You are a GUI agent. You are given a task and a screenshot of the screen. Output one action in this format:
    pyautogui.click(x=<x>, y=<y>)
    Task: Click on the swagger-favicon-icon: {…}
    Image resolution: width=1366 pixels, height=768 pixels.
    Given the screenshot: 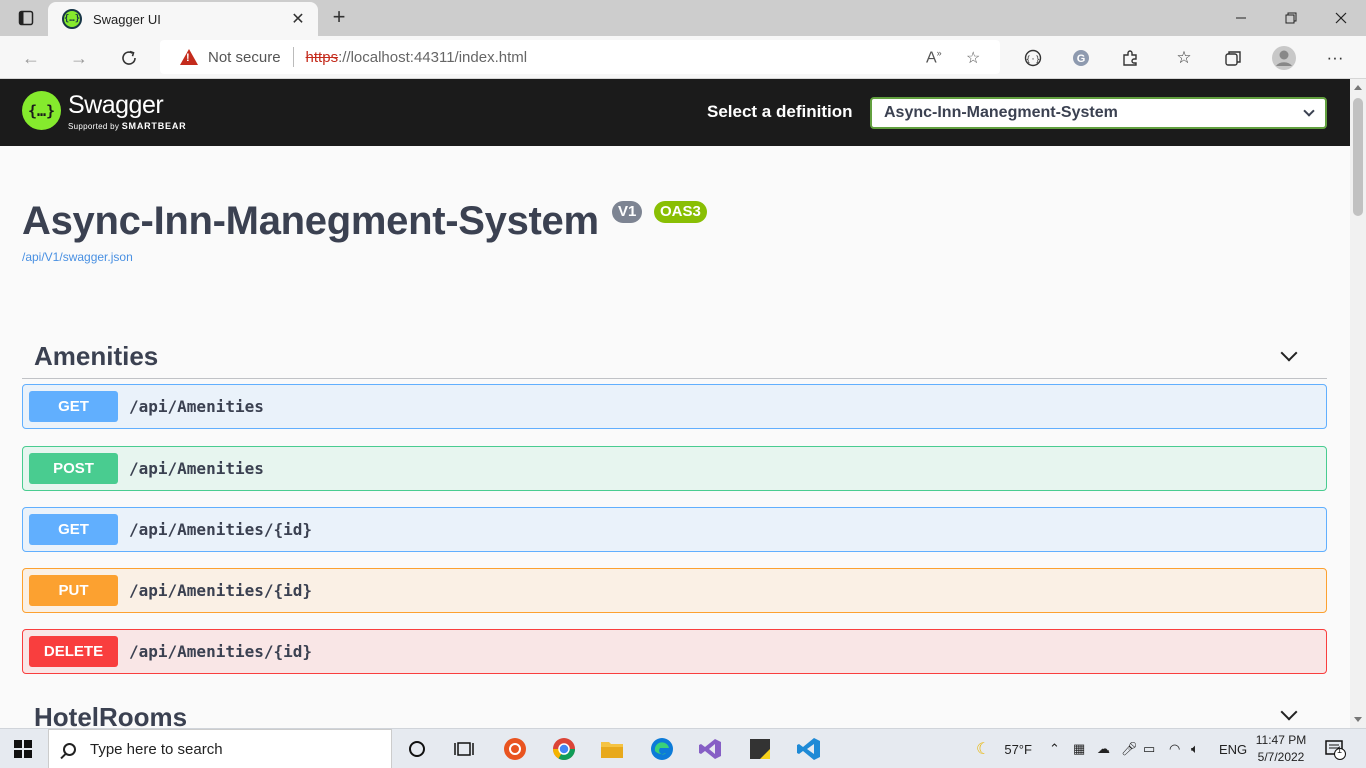 What is the action you would take?
    pyautogui.click(x=72, y=19)
    